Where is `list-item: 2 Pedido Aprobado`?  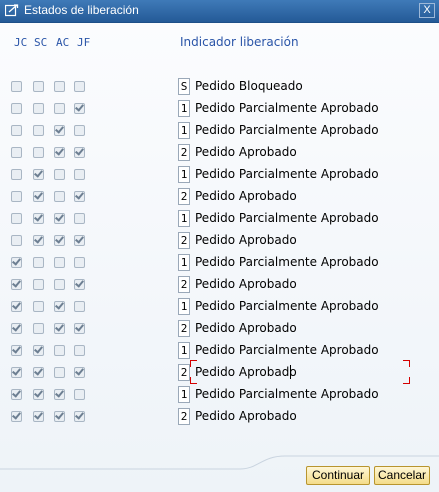
list-item: 2 Pedido Aprobado is located at coordinates (219, 287).